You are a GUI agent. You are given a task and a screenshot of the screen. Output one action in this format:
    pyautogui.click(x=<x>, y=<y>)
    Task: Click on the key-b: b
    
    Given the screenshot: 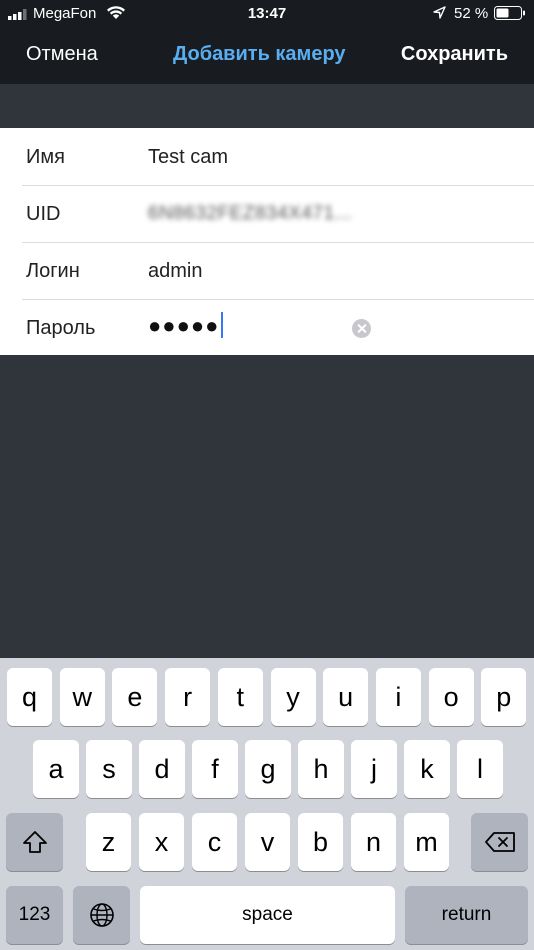 What is the action you would take?
    pyautogui.click(x=320, y=842)
    